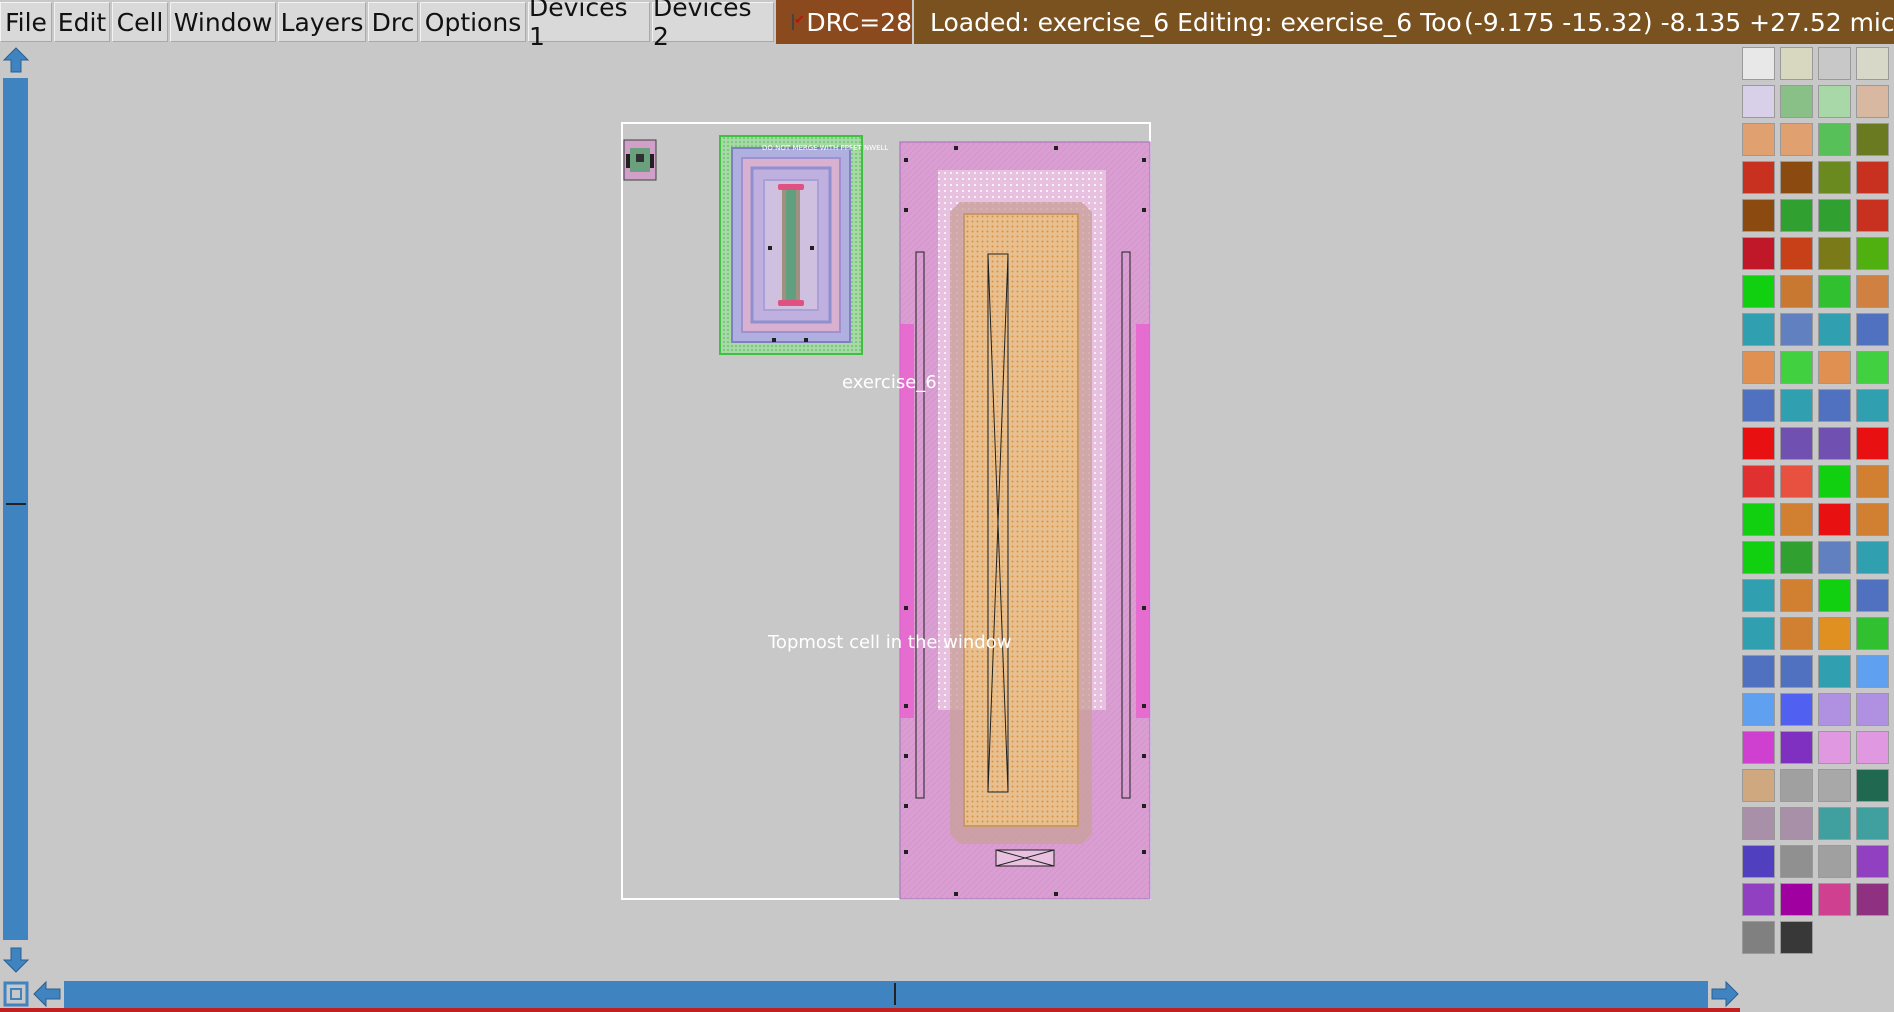 The height and width of the screenshot is (1012, 1894). Describe the element at coordinates (1025, 520) in the screenshot. I see `large-device-cell` at that location.